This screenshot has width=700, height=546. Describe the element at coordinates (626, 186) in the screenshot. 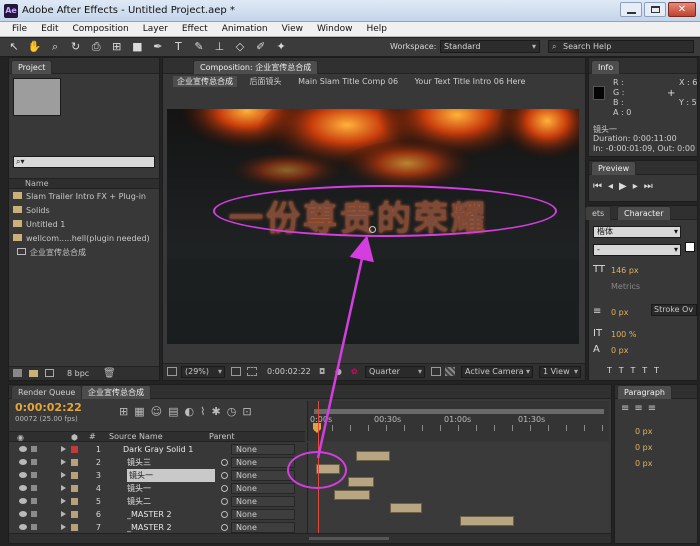

I see `play-icon: ▶` at that location.